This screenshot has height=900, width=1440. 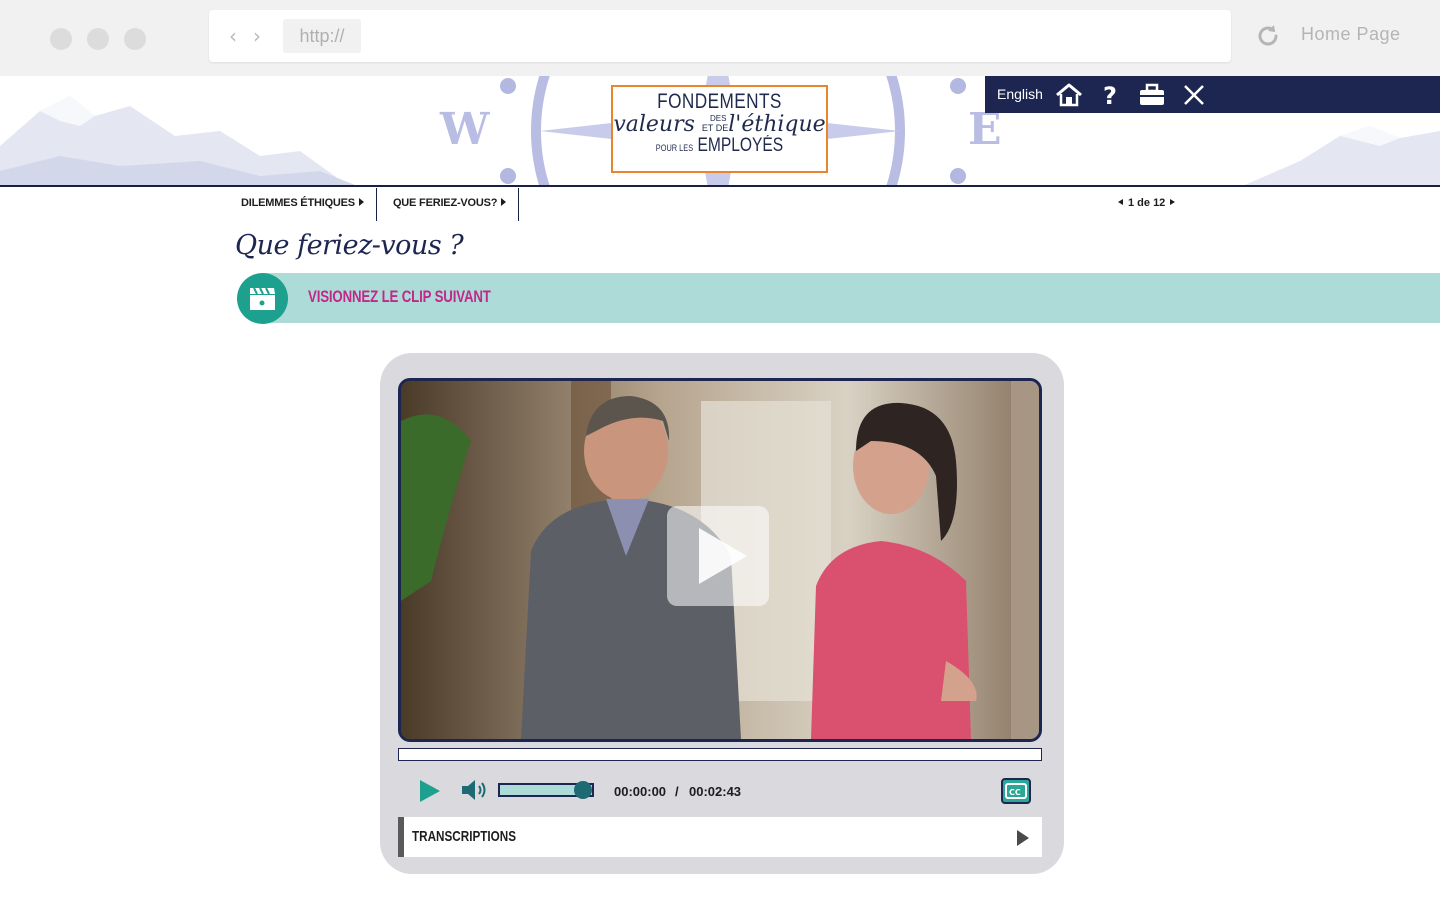 What do you see at coordinates (464, 129) in the screenshot?
I see `svg-text: W` at bounding box center [464, 129].